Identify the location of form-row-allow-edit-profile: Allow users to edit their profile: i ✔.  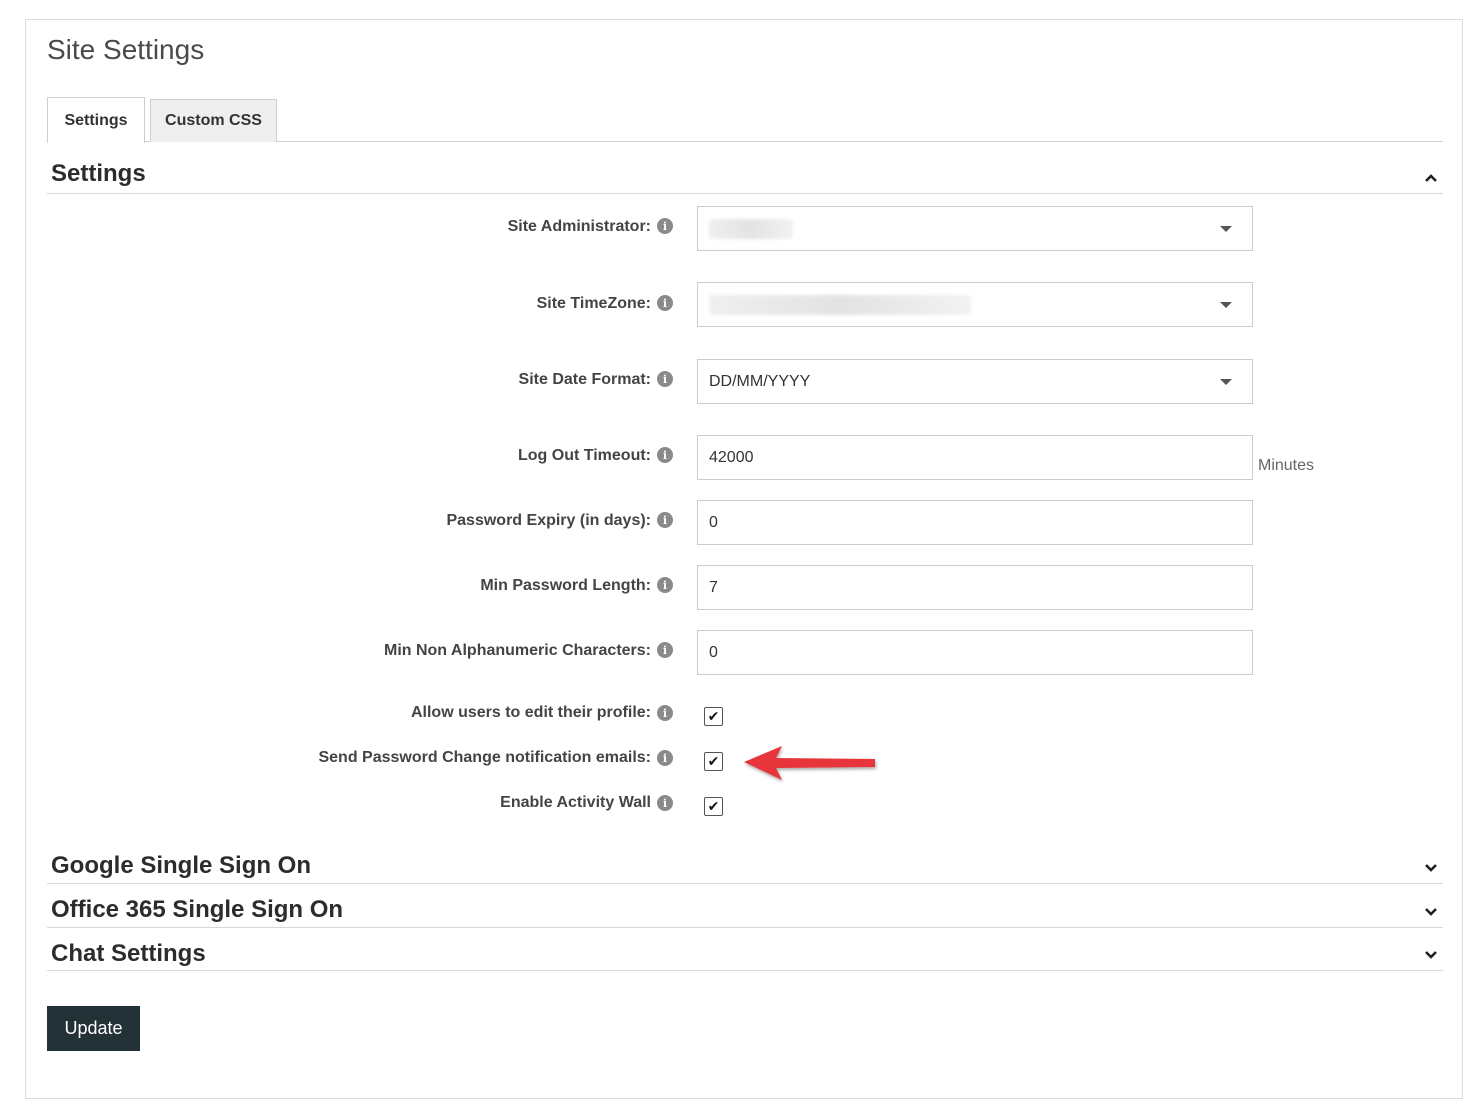
(745, 717).